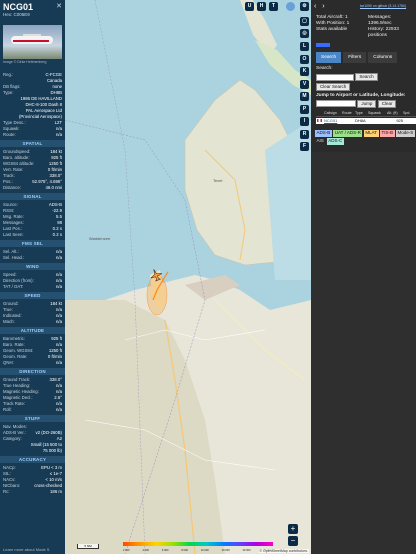 This screenshot has width=416, height=554. I want to click on aircraft-marker-icon, so click(156, 275).